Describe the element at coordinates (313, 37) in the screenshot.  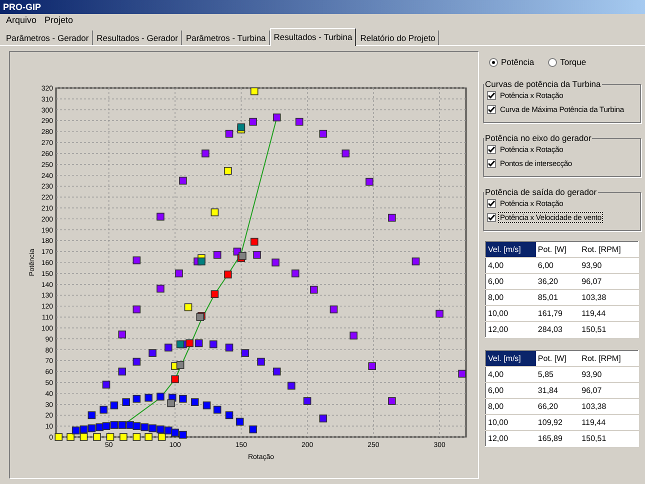
I see `tab: Resultados - Turbina` at that location.